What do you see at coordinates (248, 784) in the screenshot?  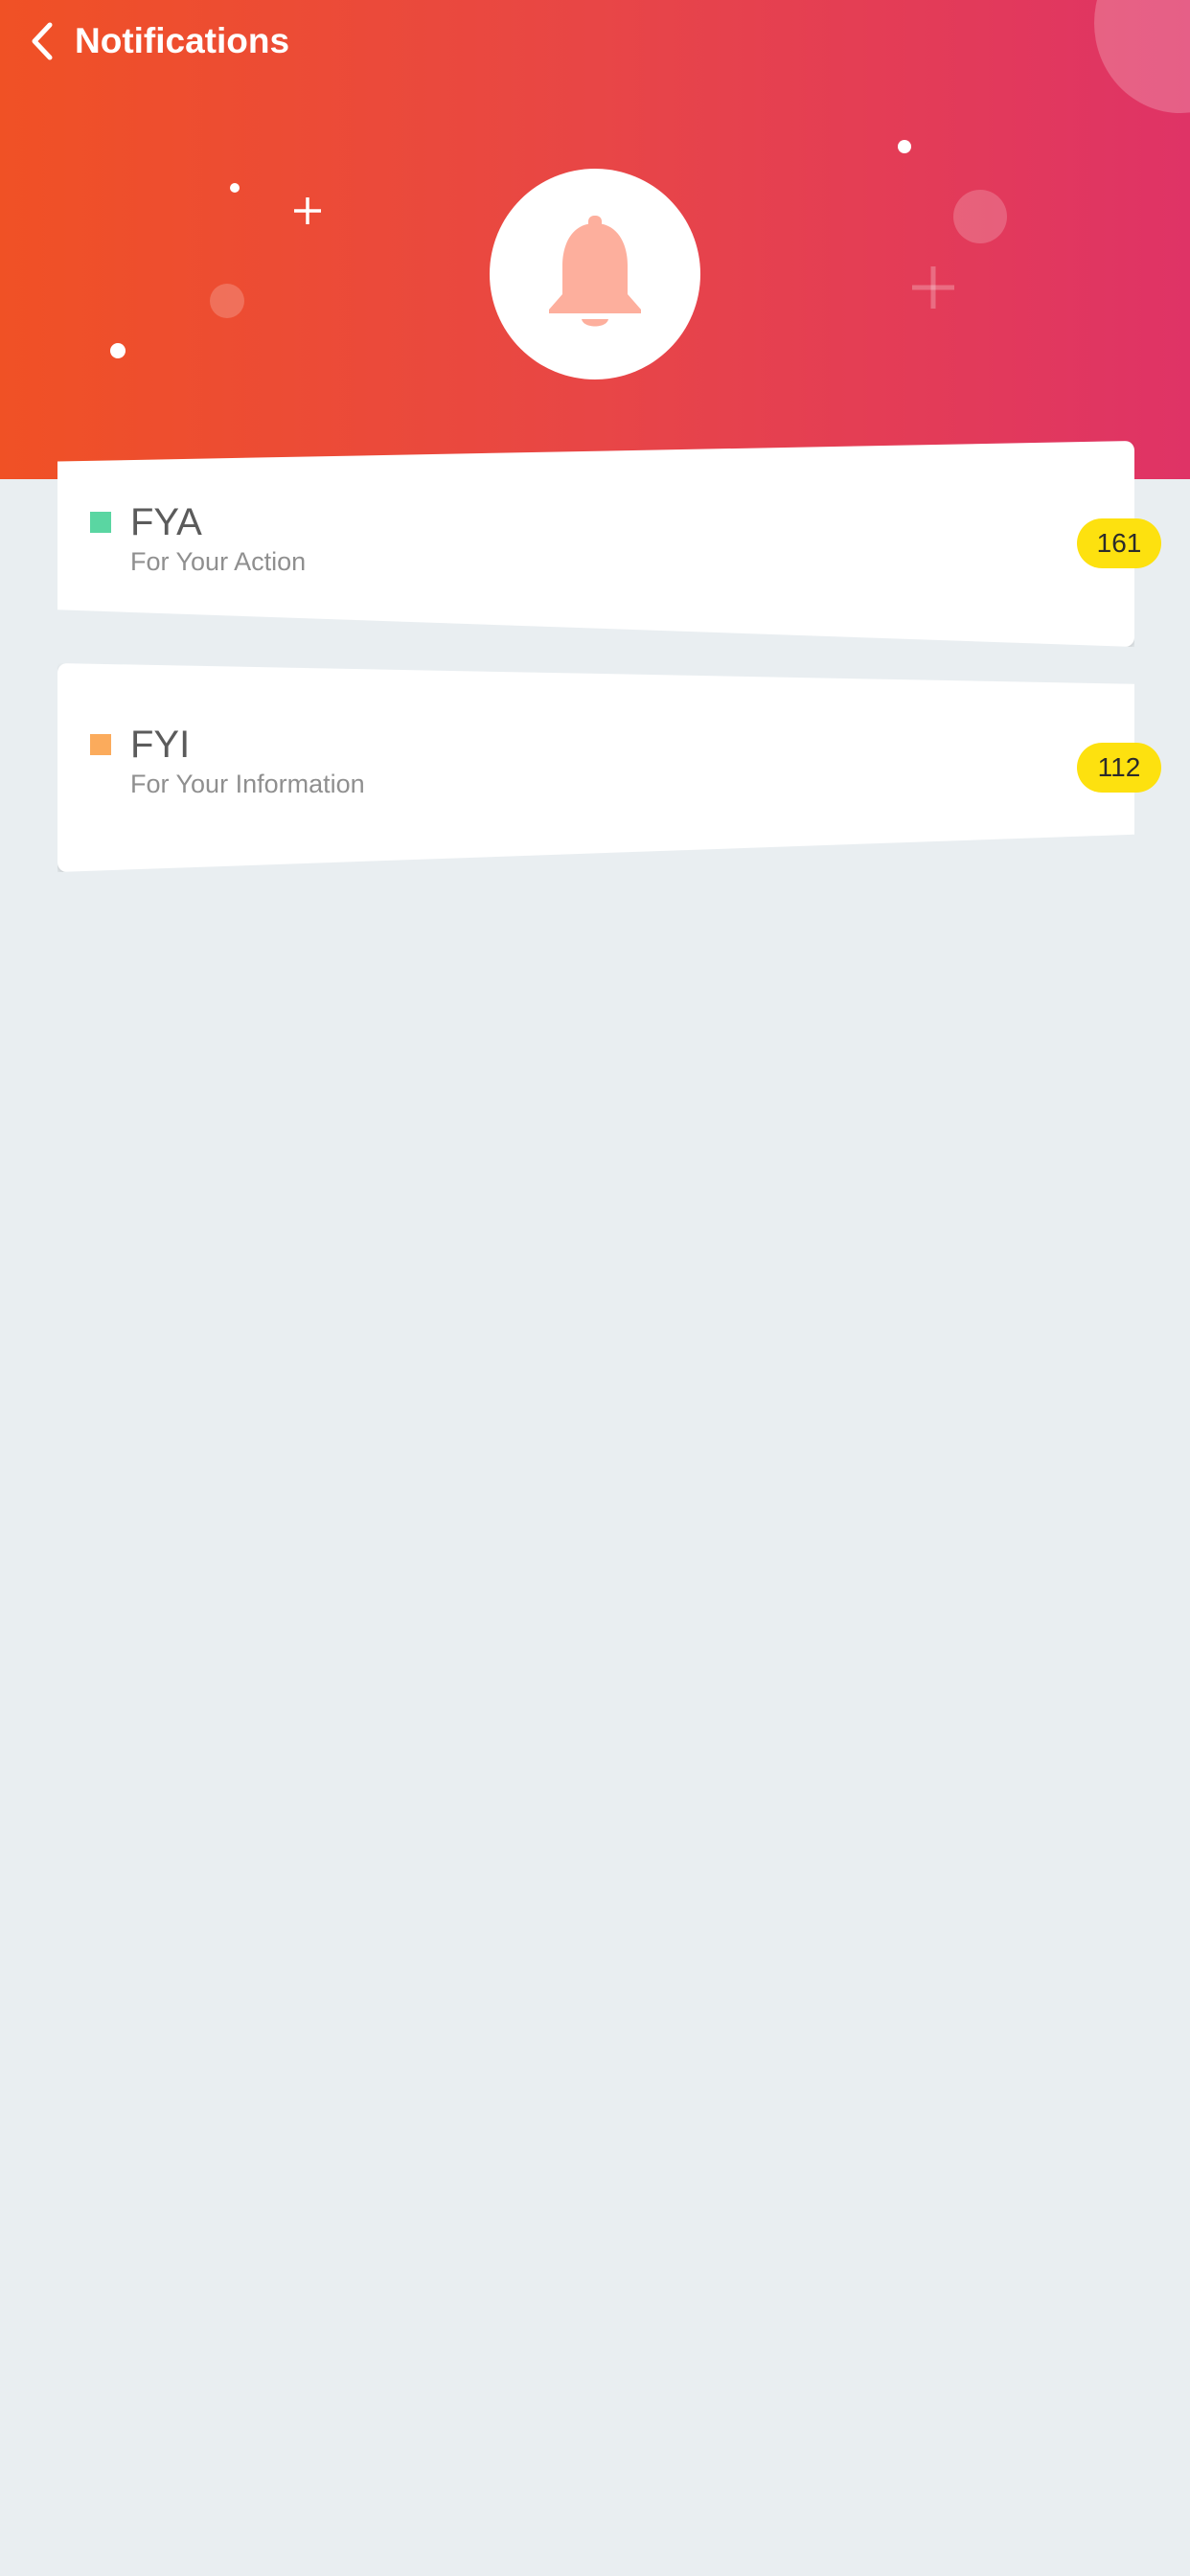 I see `card-subtitle: For Your Information` at bounding box center [248, 784].